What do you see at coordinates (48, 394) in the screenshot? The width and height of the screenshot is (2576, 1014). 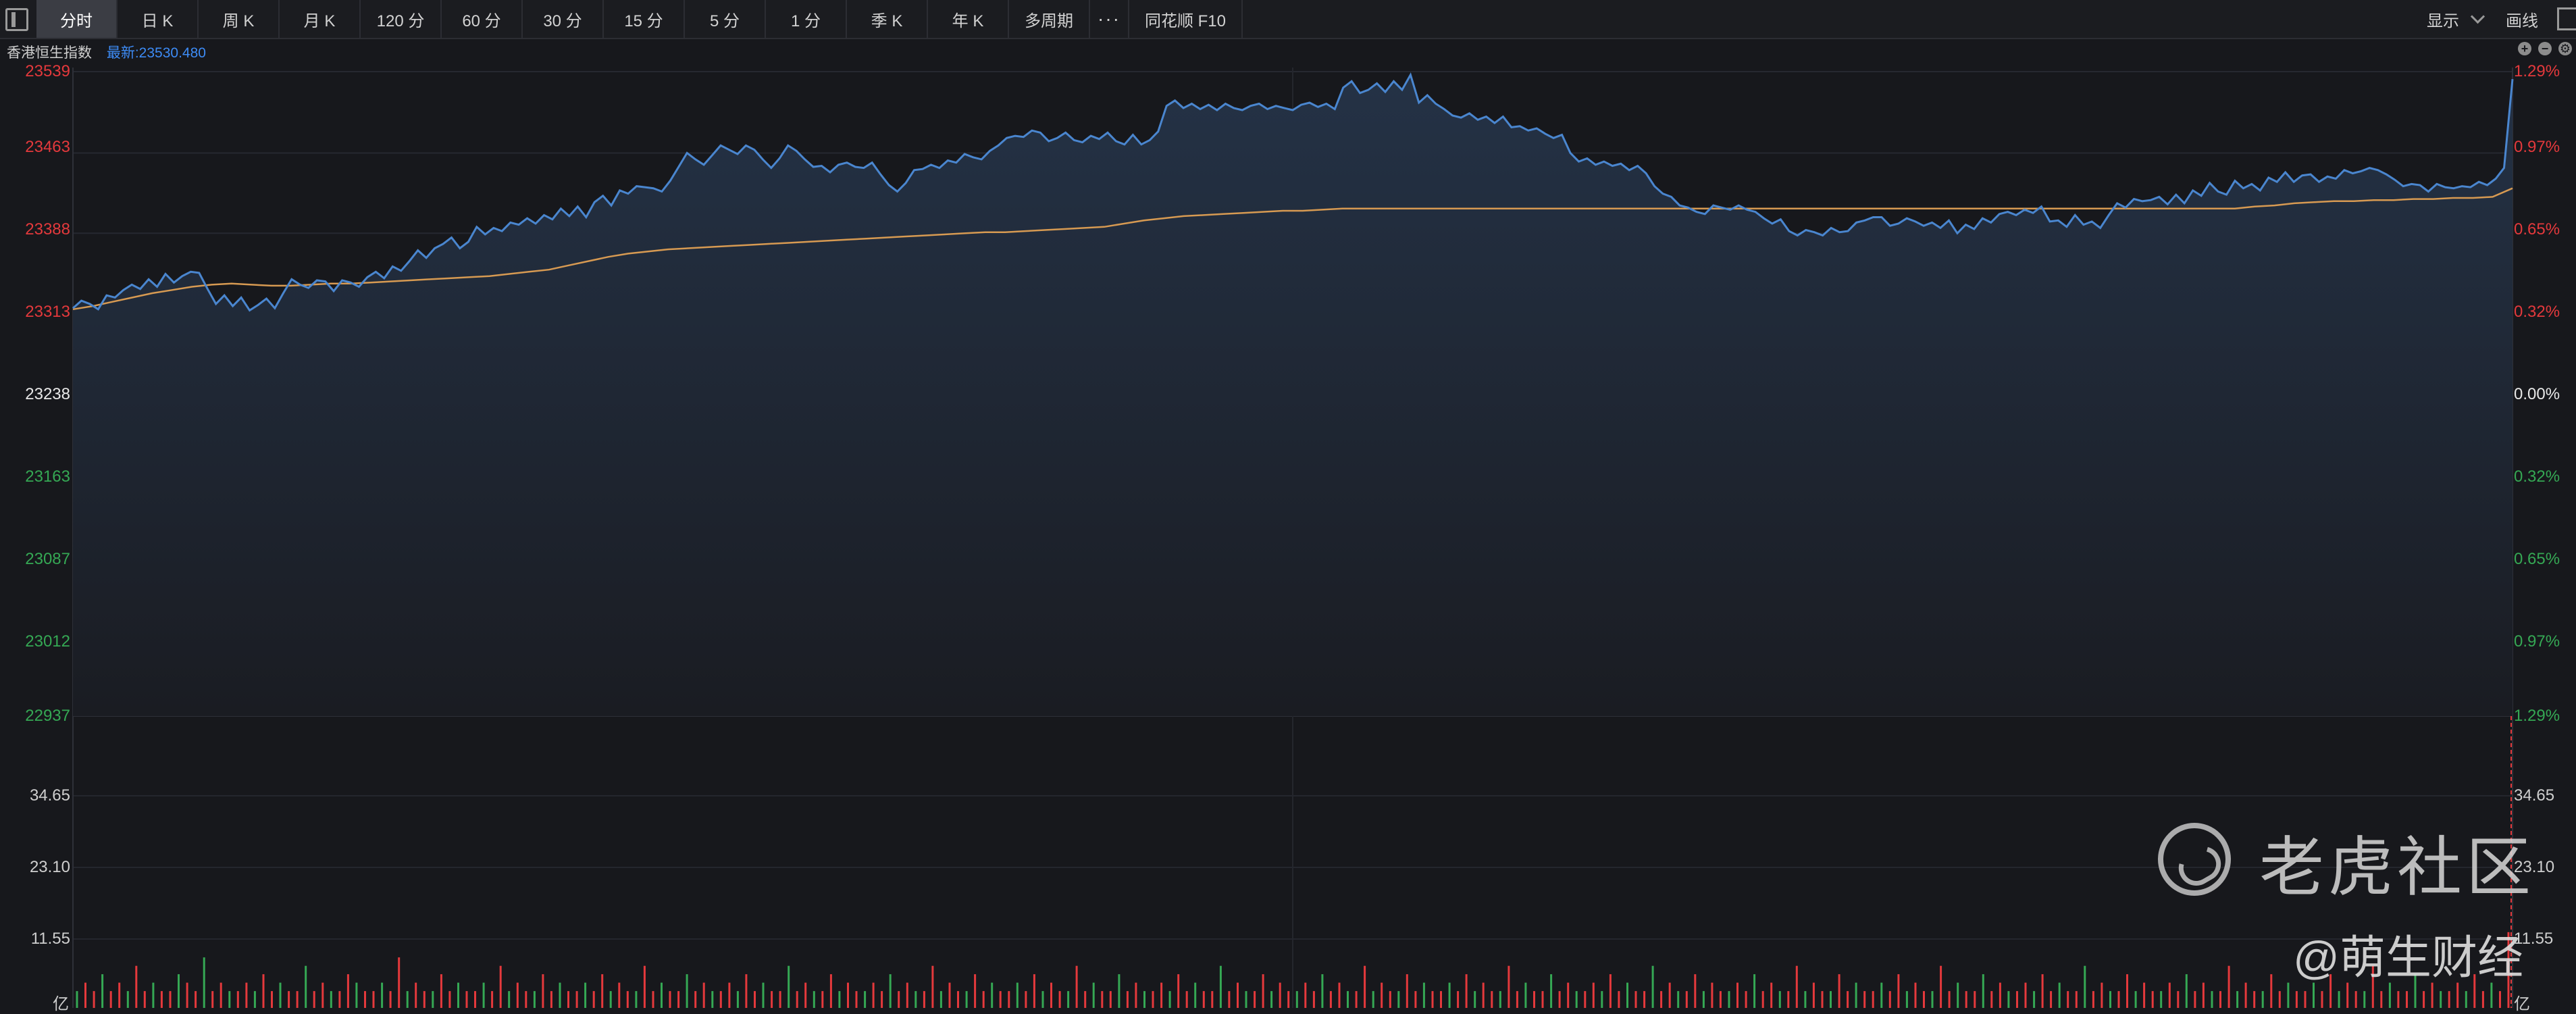 I see `price-tick-label: 23238` at bounding box center [48, 394].